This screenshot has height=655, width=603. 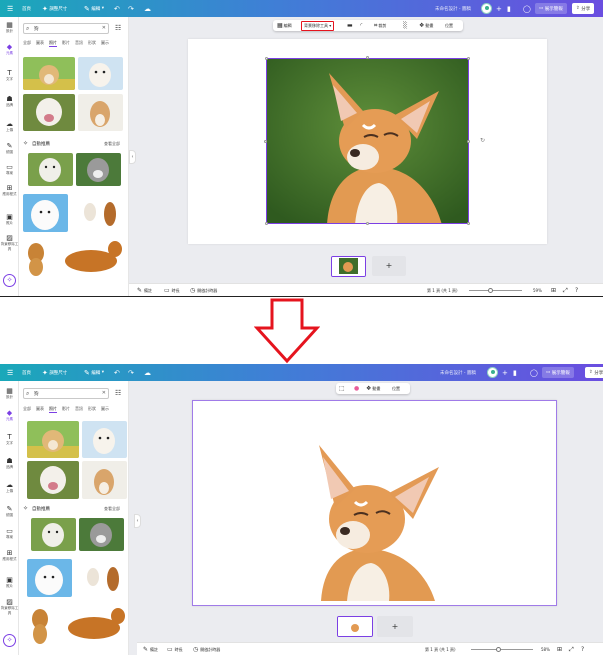 What do you see at coordinates (284, 25) in the screenshot?
I see `edit-image-button: ▦ 編輯` at bounding box center [284, 25].